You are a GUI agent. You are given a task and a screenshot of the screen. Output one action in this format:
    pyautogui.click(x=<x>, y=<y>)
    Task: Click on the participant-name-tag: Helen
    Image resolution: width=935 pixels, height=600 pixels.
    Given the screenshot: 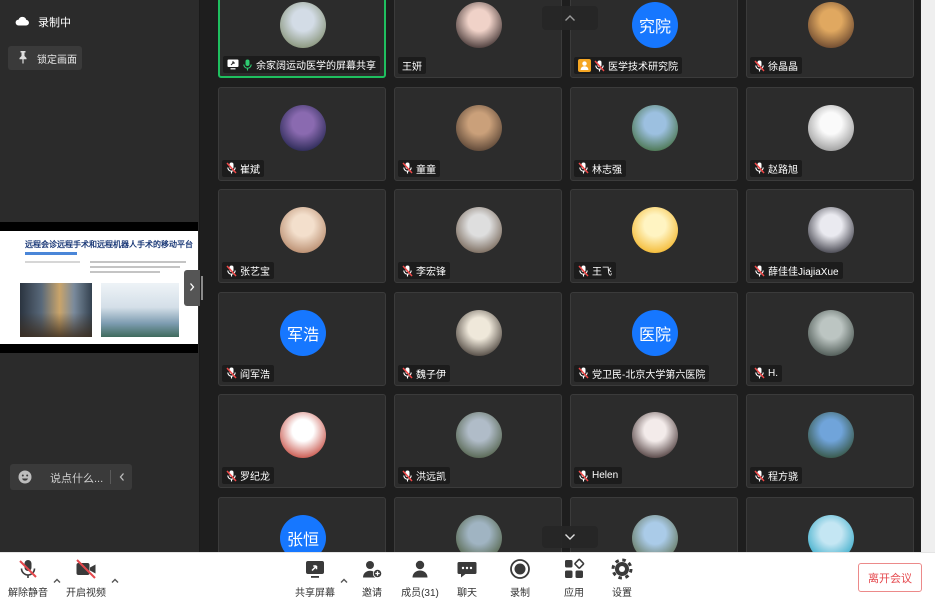 What is the action you would take?
    pyautogui.click(x=598, y=476)
    